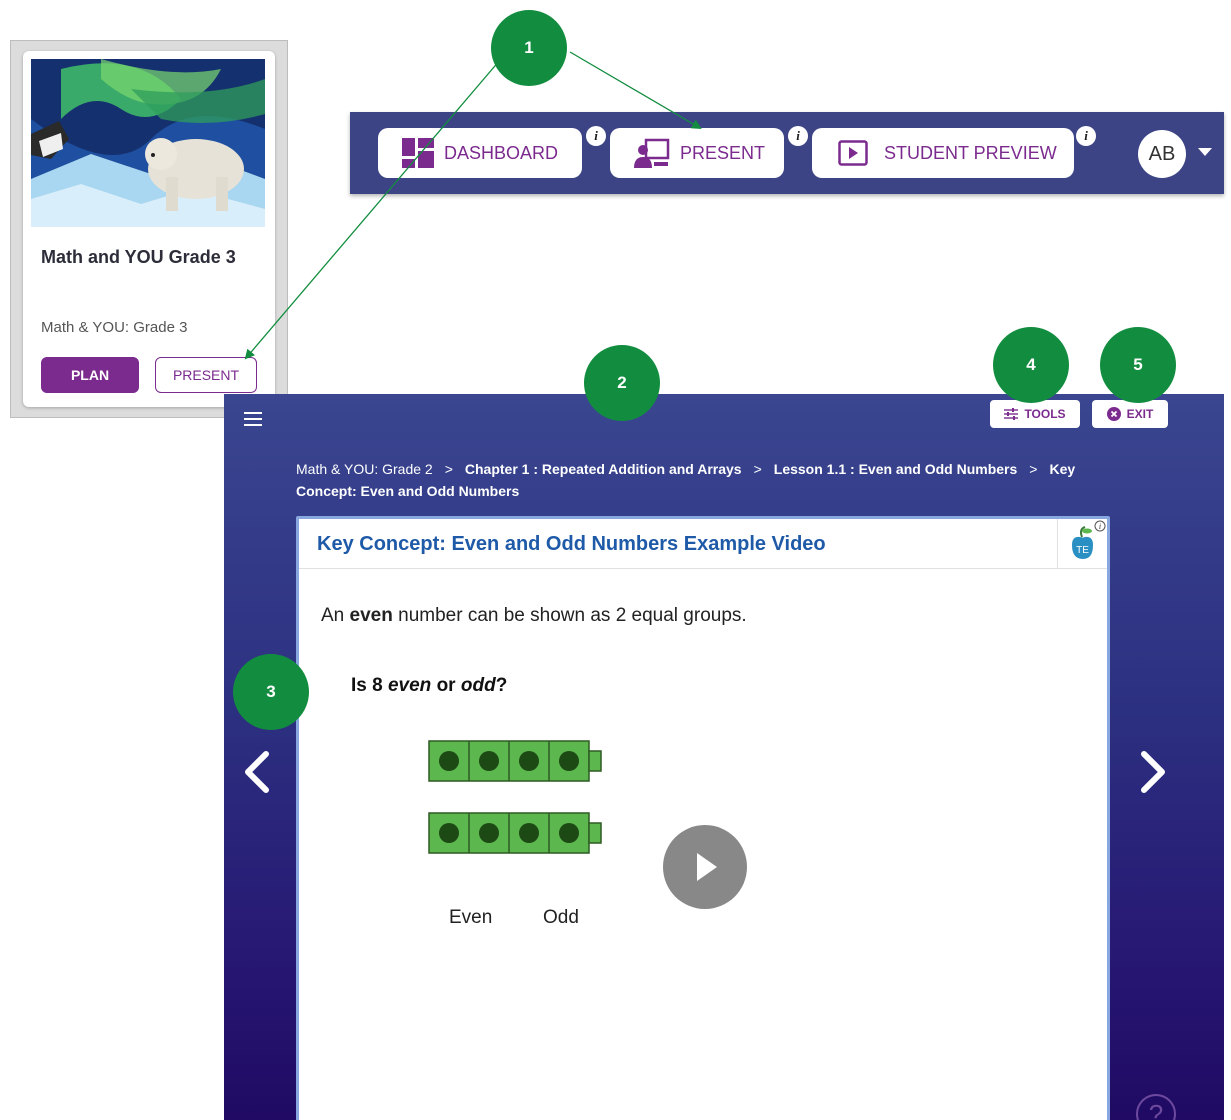 The height and width of the screenshot is (1120, 1231). I want to click on callout-2: 2, so click(622, 383).